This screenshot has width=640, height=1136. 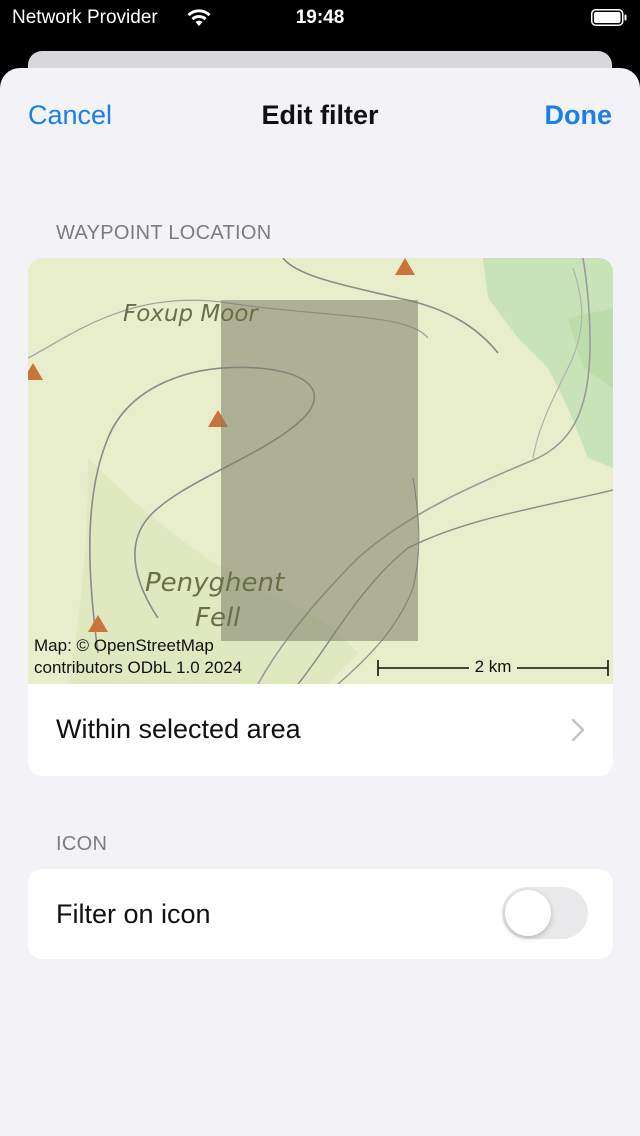 I want to click on scale-label: 2 km, so click(x=493, y=666).